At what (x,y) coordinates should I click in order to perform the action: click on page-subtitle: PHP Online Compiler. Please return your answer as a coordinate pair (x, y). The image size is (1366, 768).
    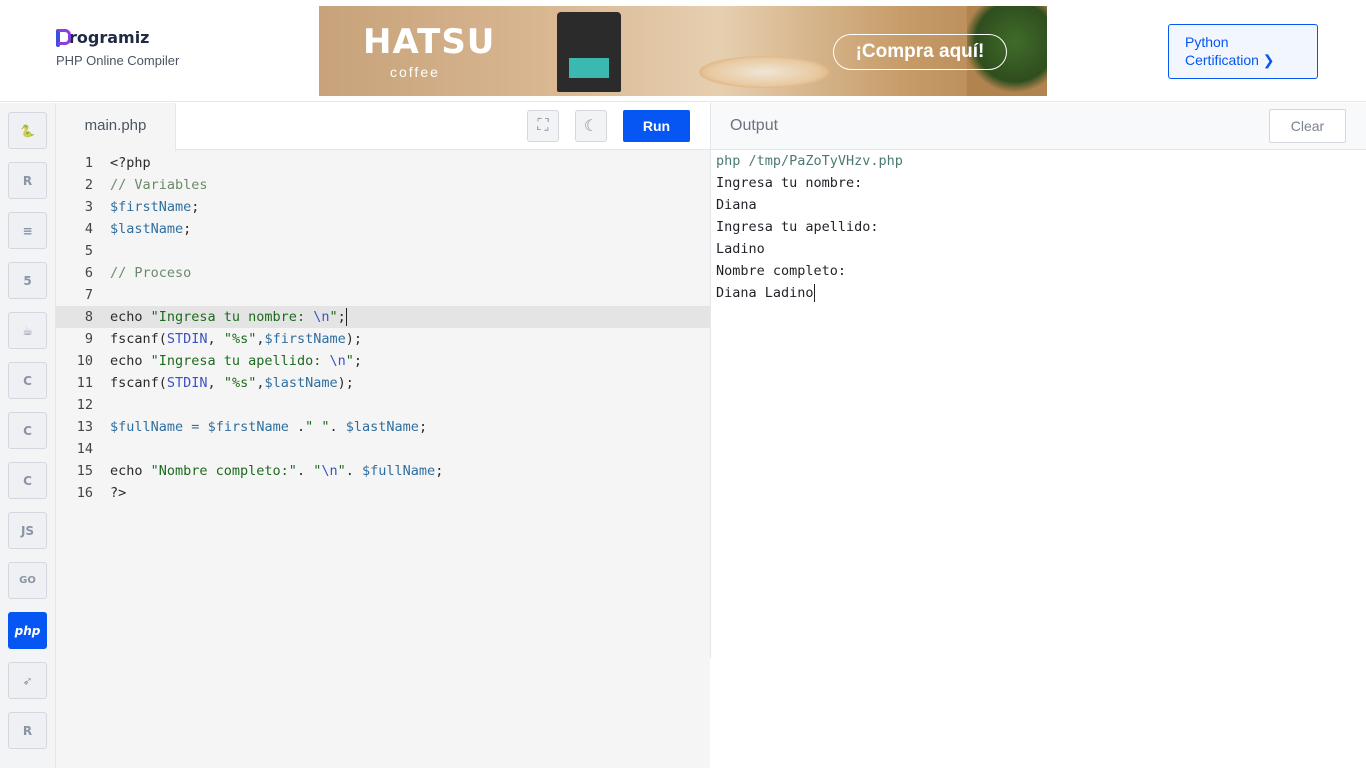
    Looking at the image, I should click on (118, 60).